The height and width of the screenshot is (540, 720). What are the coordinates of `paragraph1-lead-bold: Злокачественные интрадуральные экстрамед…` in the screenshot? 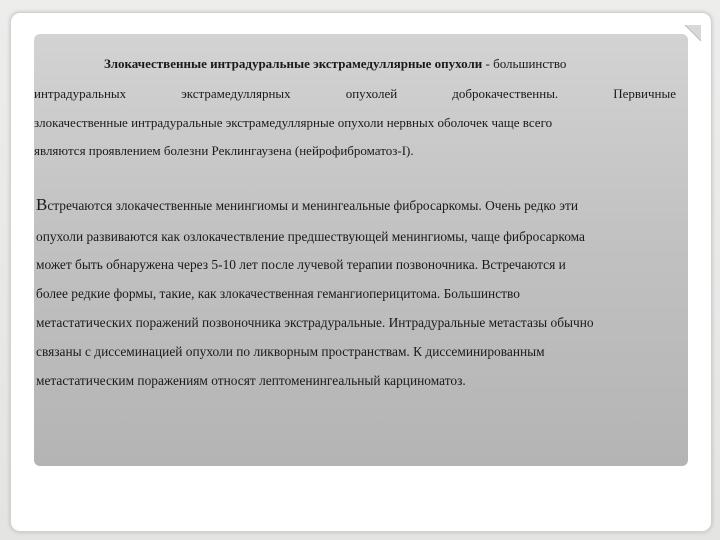 It's located at (293, 63).